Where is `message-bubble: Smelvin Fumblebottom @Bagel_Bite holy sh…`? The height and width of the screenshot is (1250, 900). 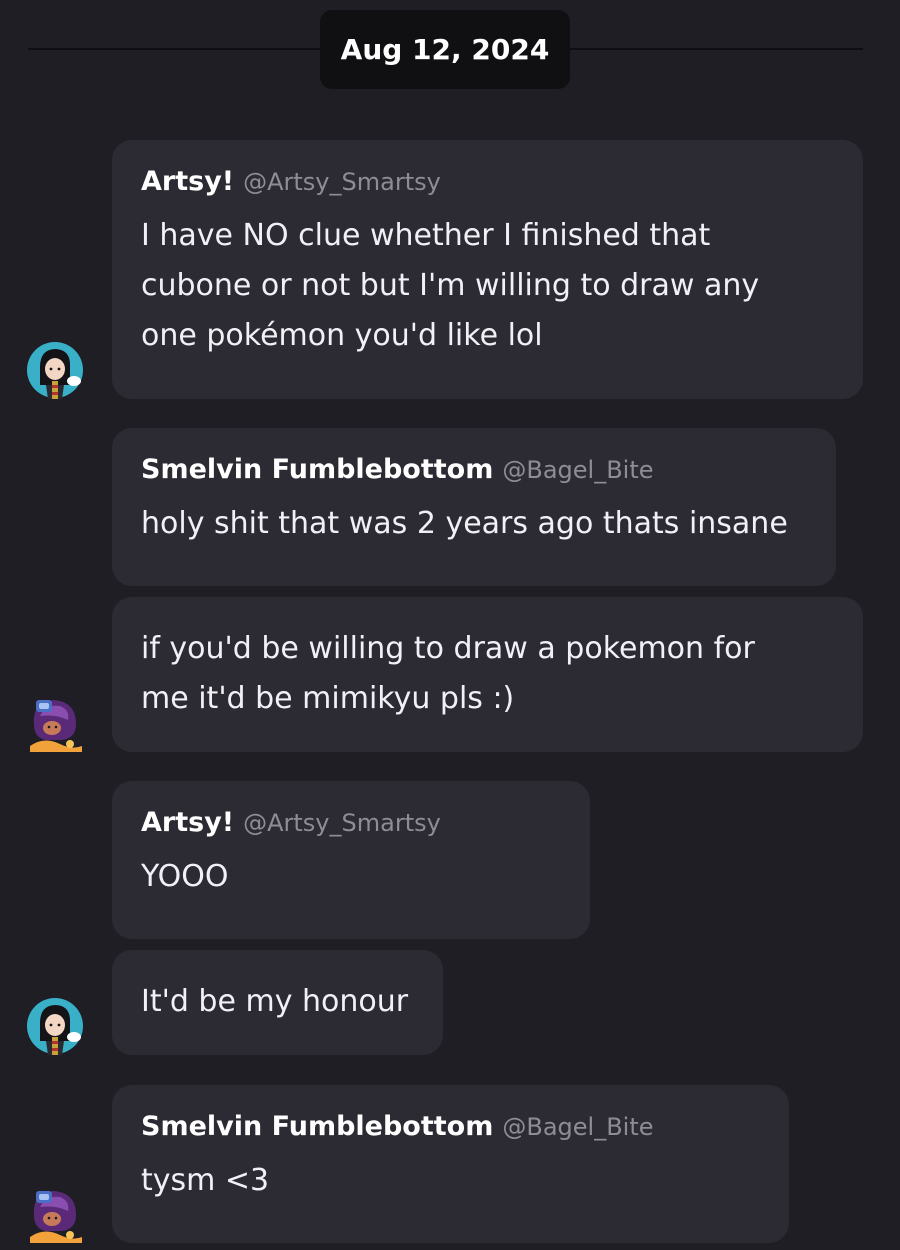 message-bubble: Smelvin Fumblebottom @Bagel_Bite holy sh… is located at coordinates (474, 507).